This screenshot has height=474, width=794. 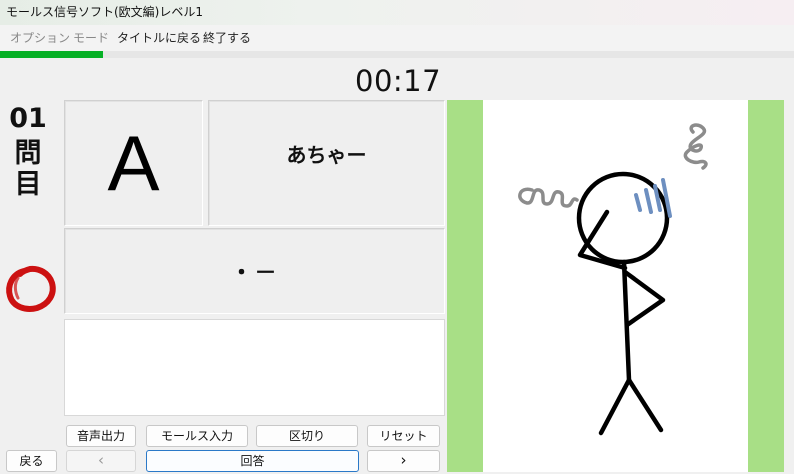 What do you see at coordinates (40, 38) in the screenshot?
I see `menu-item-options: オプション` at bounding box center [40, 38].